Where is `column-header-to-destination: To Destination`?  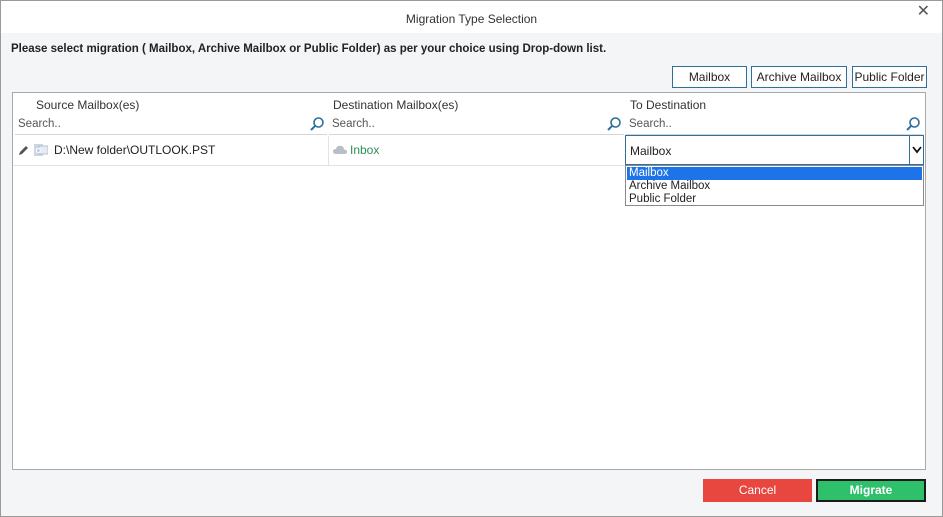
column-header-to-destination: To Destination is located at coordinates (668, 105).